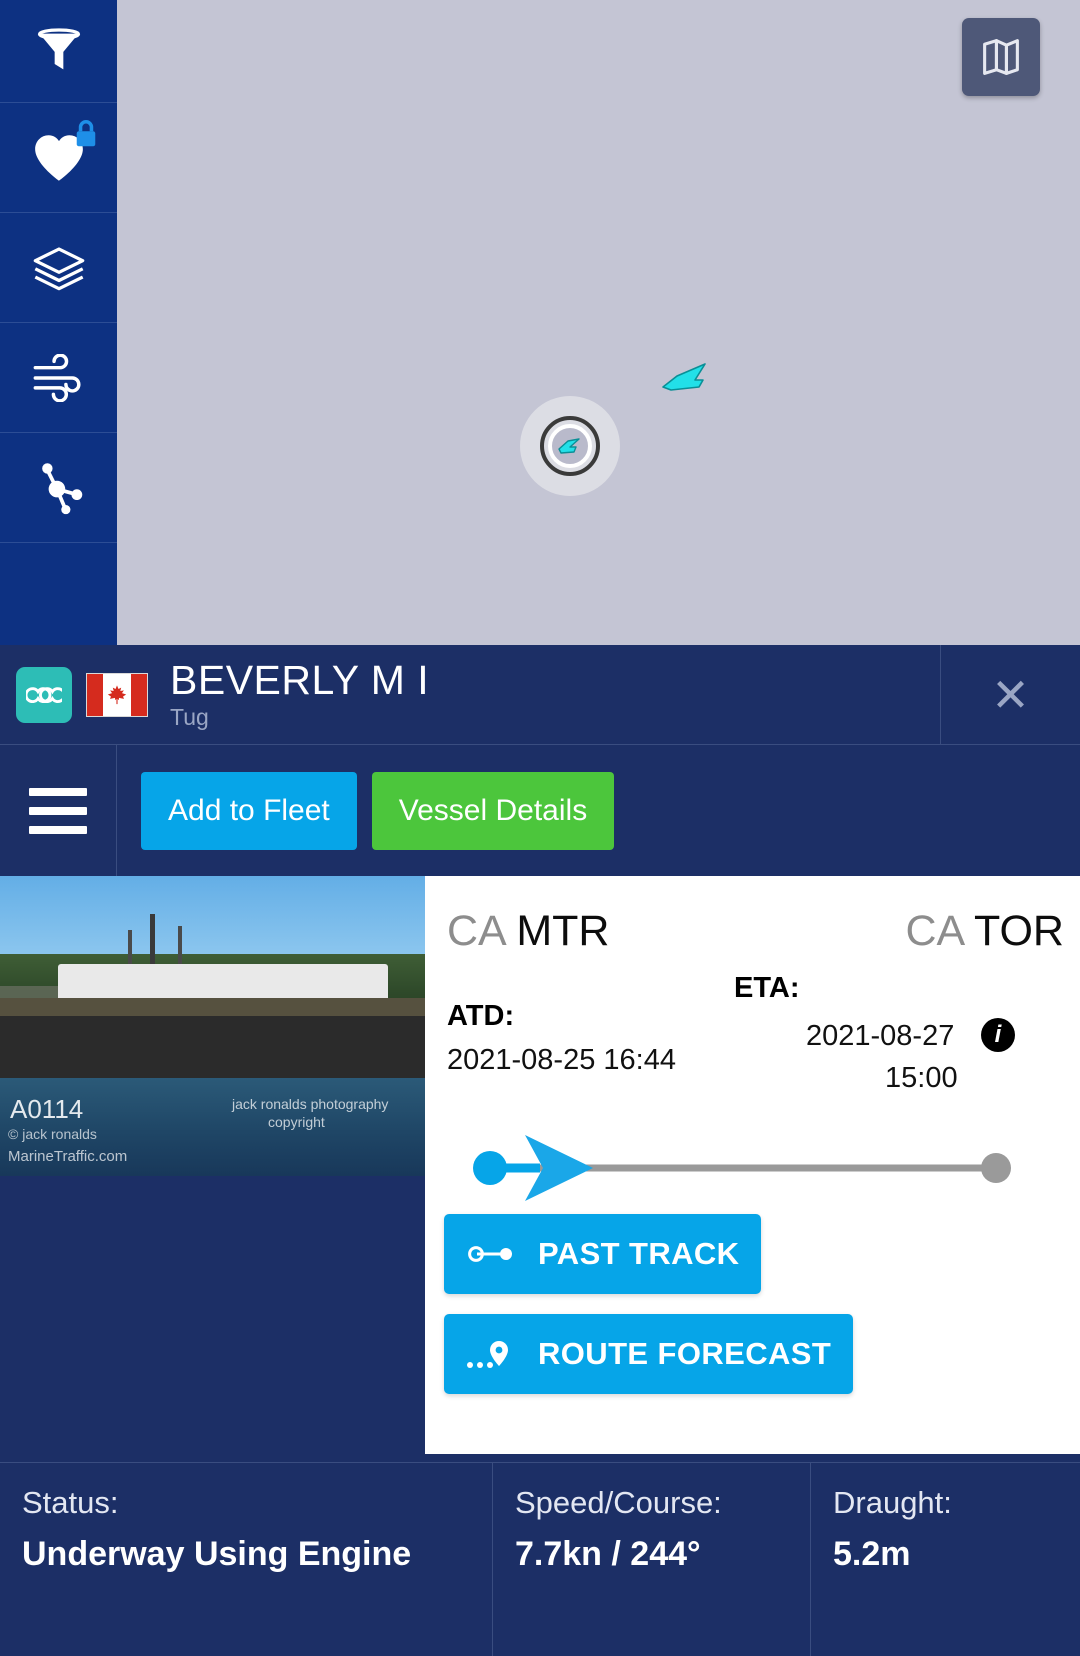 This screenshot has height=1656, width=1080. Describe the element at coordinates (52, 1134) in the screenshot. I see `photo-watermark-author: © jack ronalds` at that location.